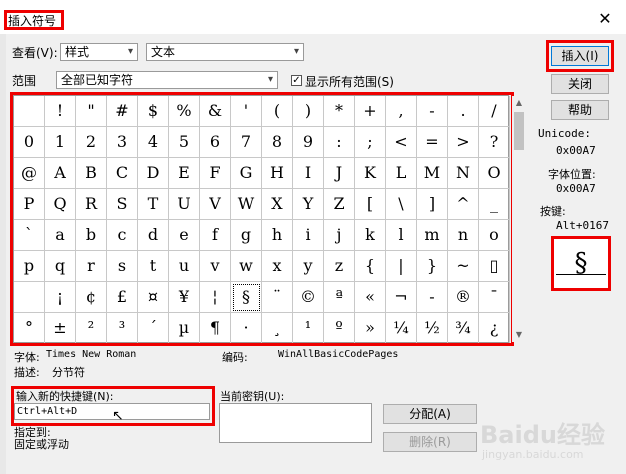 This screenshot has height=474, width=626. I want to click on symbol-cell: a, so click(60, 235).